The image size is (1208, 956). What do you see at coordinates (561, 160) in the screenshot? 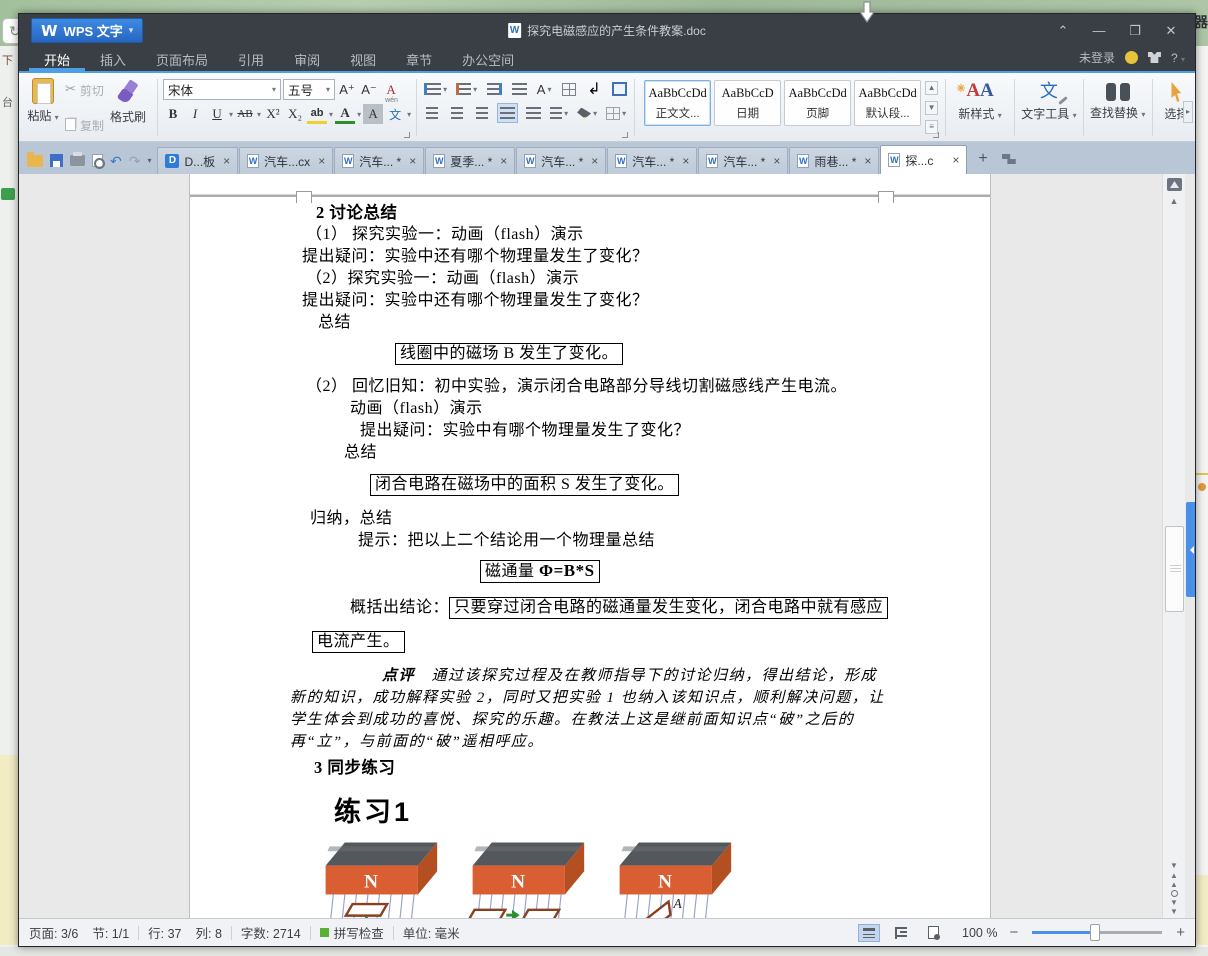
I see `doc-tab-4: W 汽车... * ×` at bounding box center [561, 160].